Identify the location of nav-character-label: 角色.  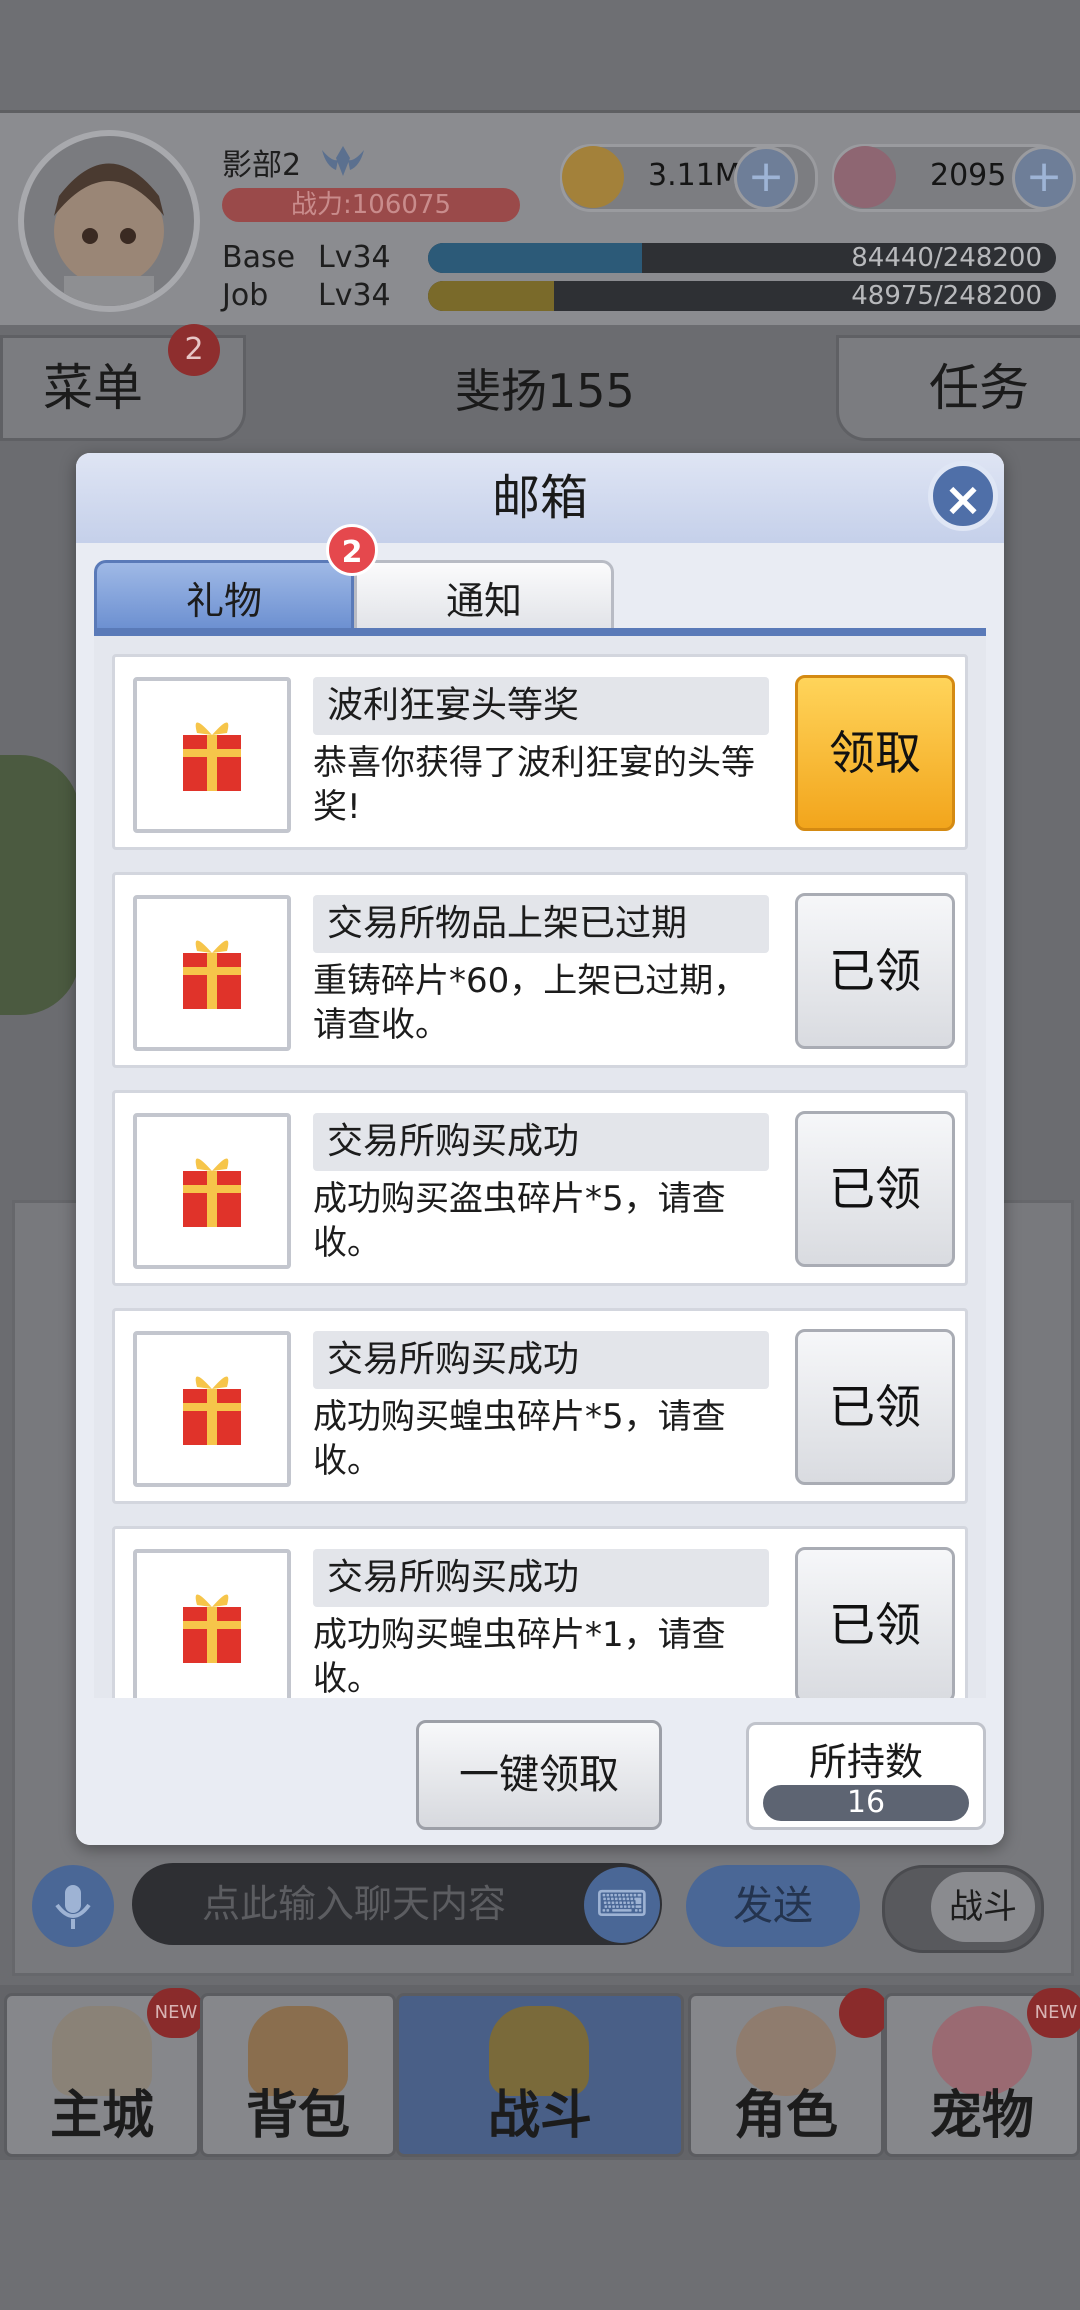
(785, 2116).